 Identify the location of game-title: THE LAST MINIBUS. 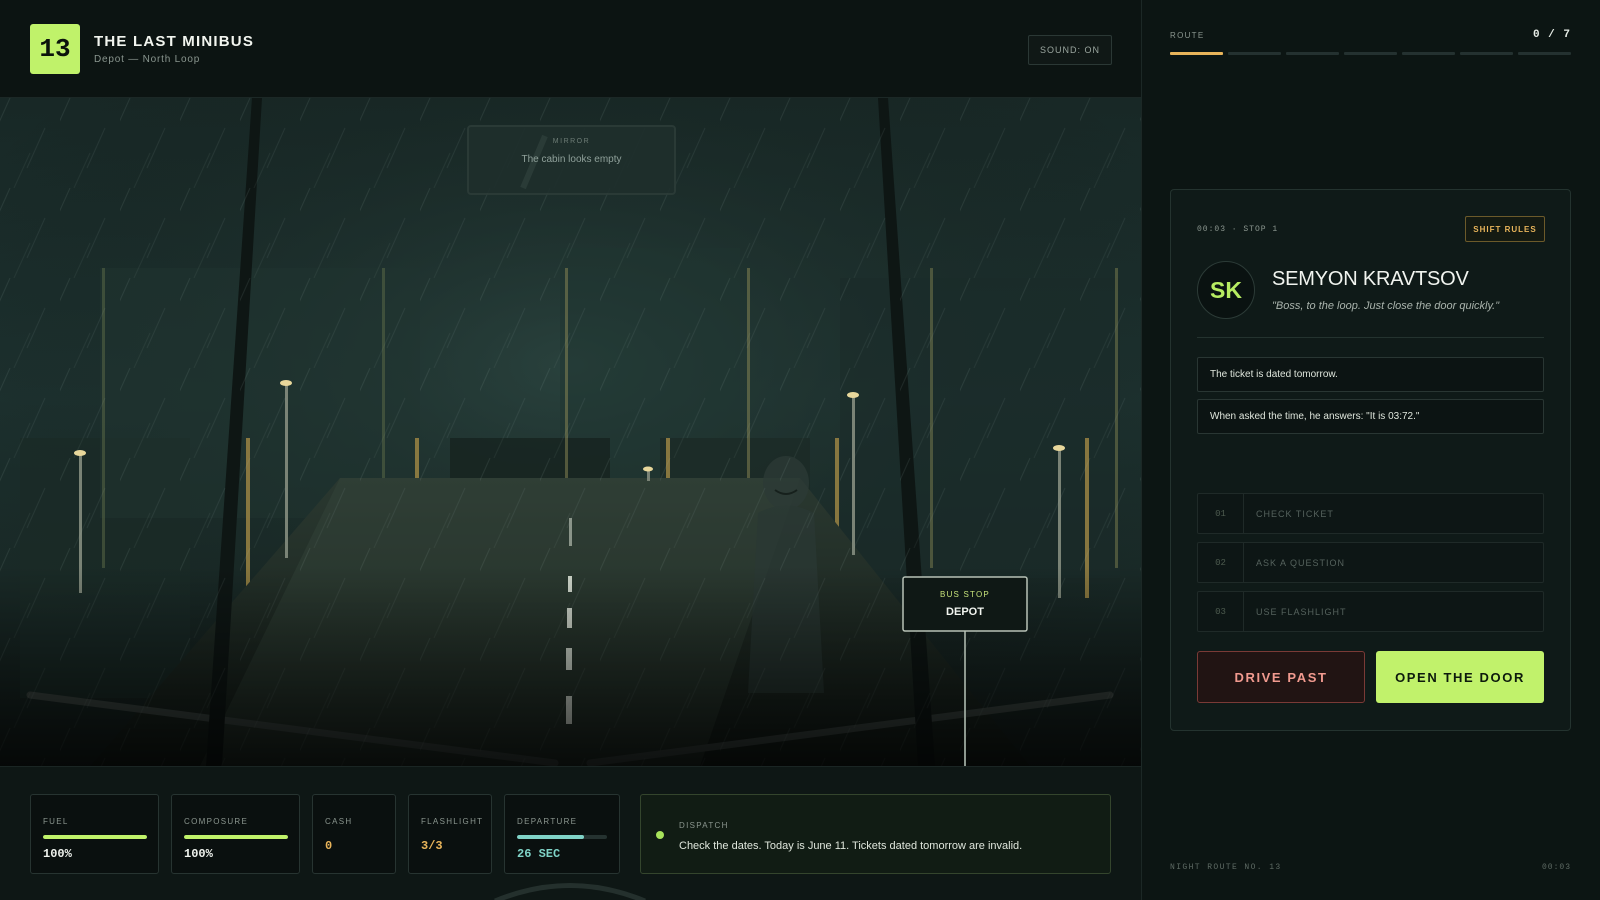
(174, 41).